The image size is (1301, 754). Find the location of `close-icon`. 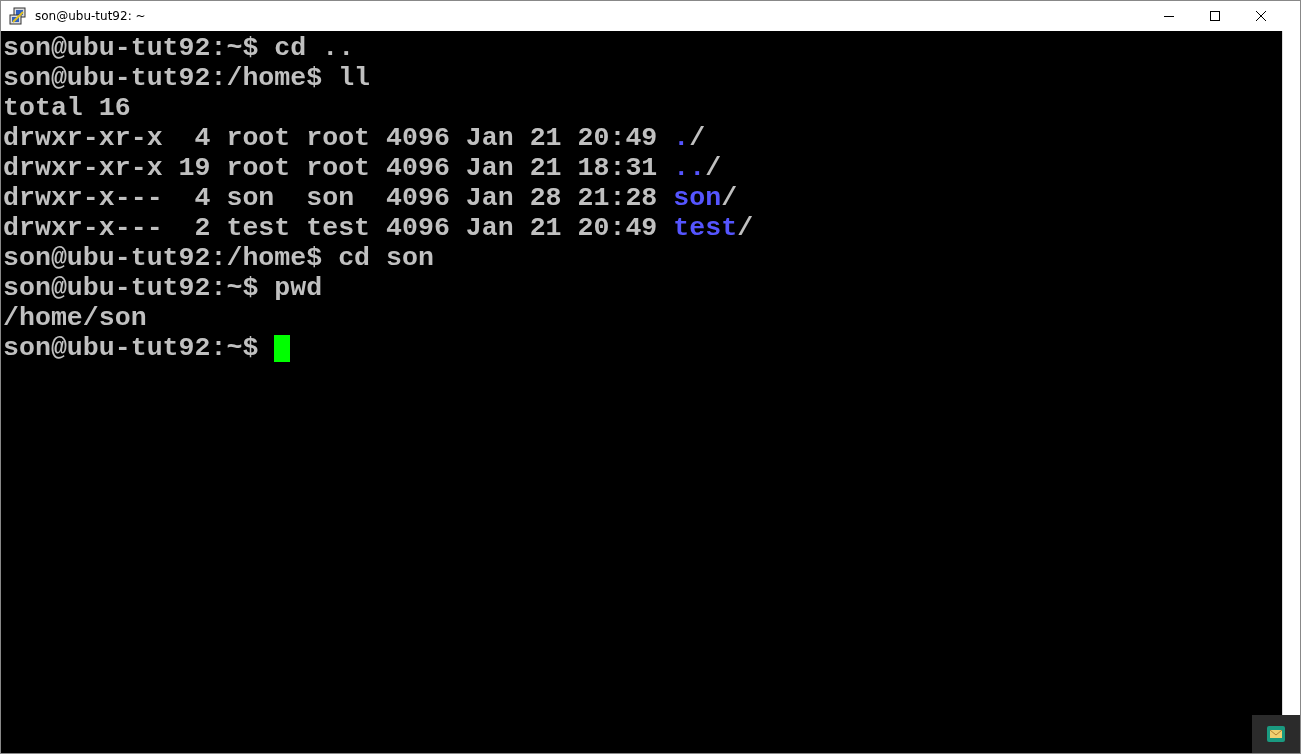

close-icon is located at coordinates (1261, 16).